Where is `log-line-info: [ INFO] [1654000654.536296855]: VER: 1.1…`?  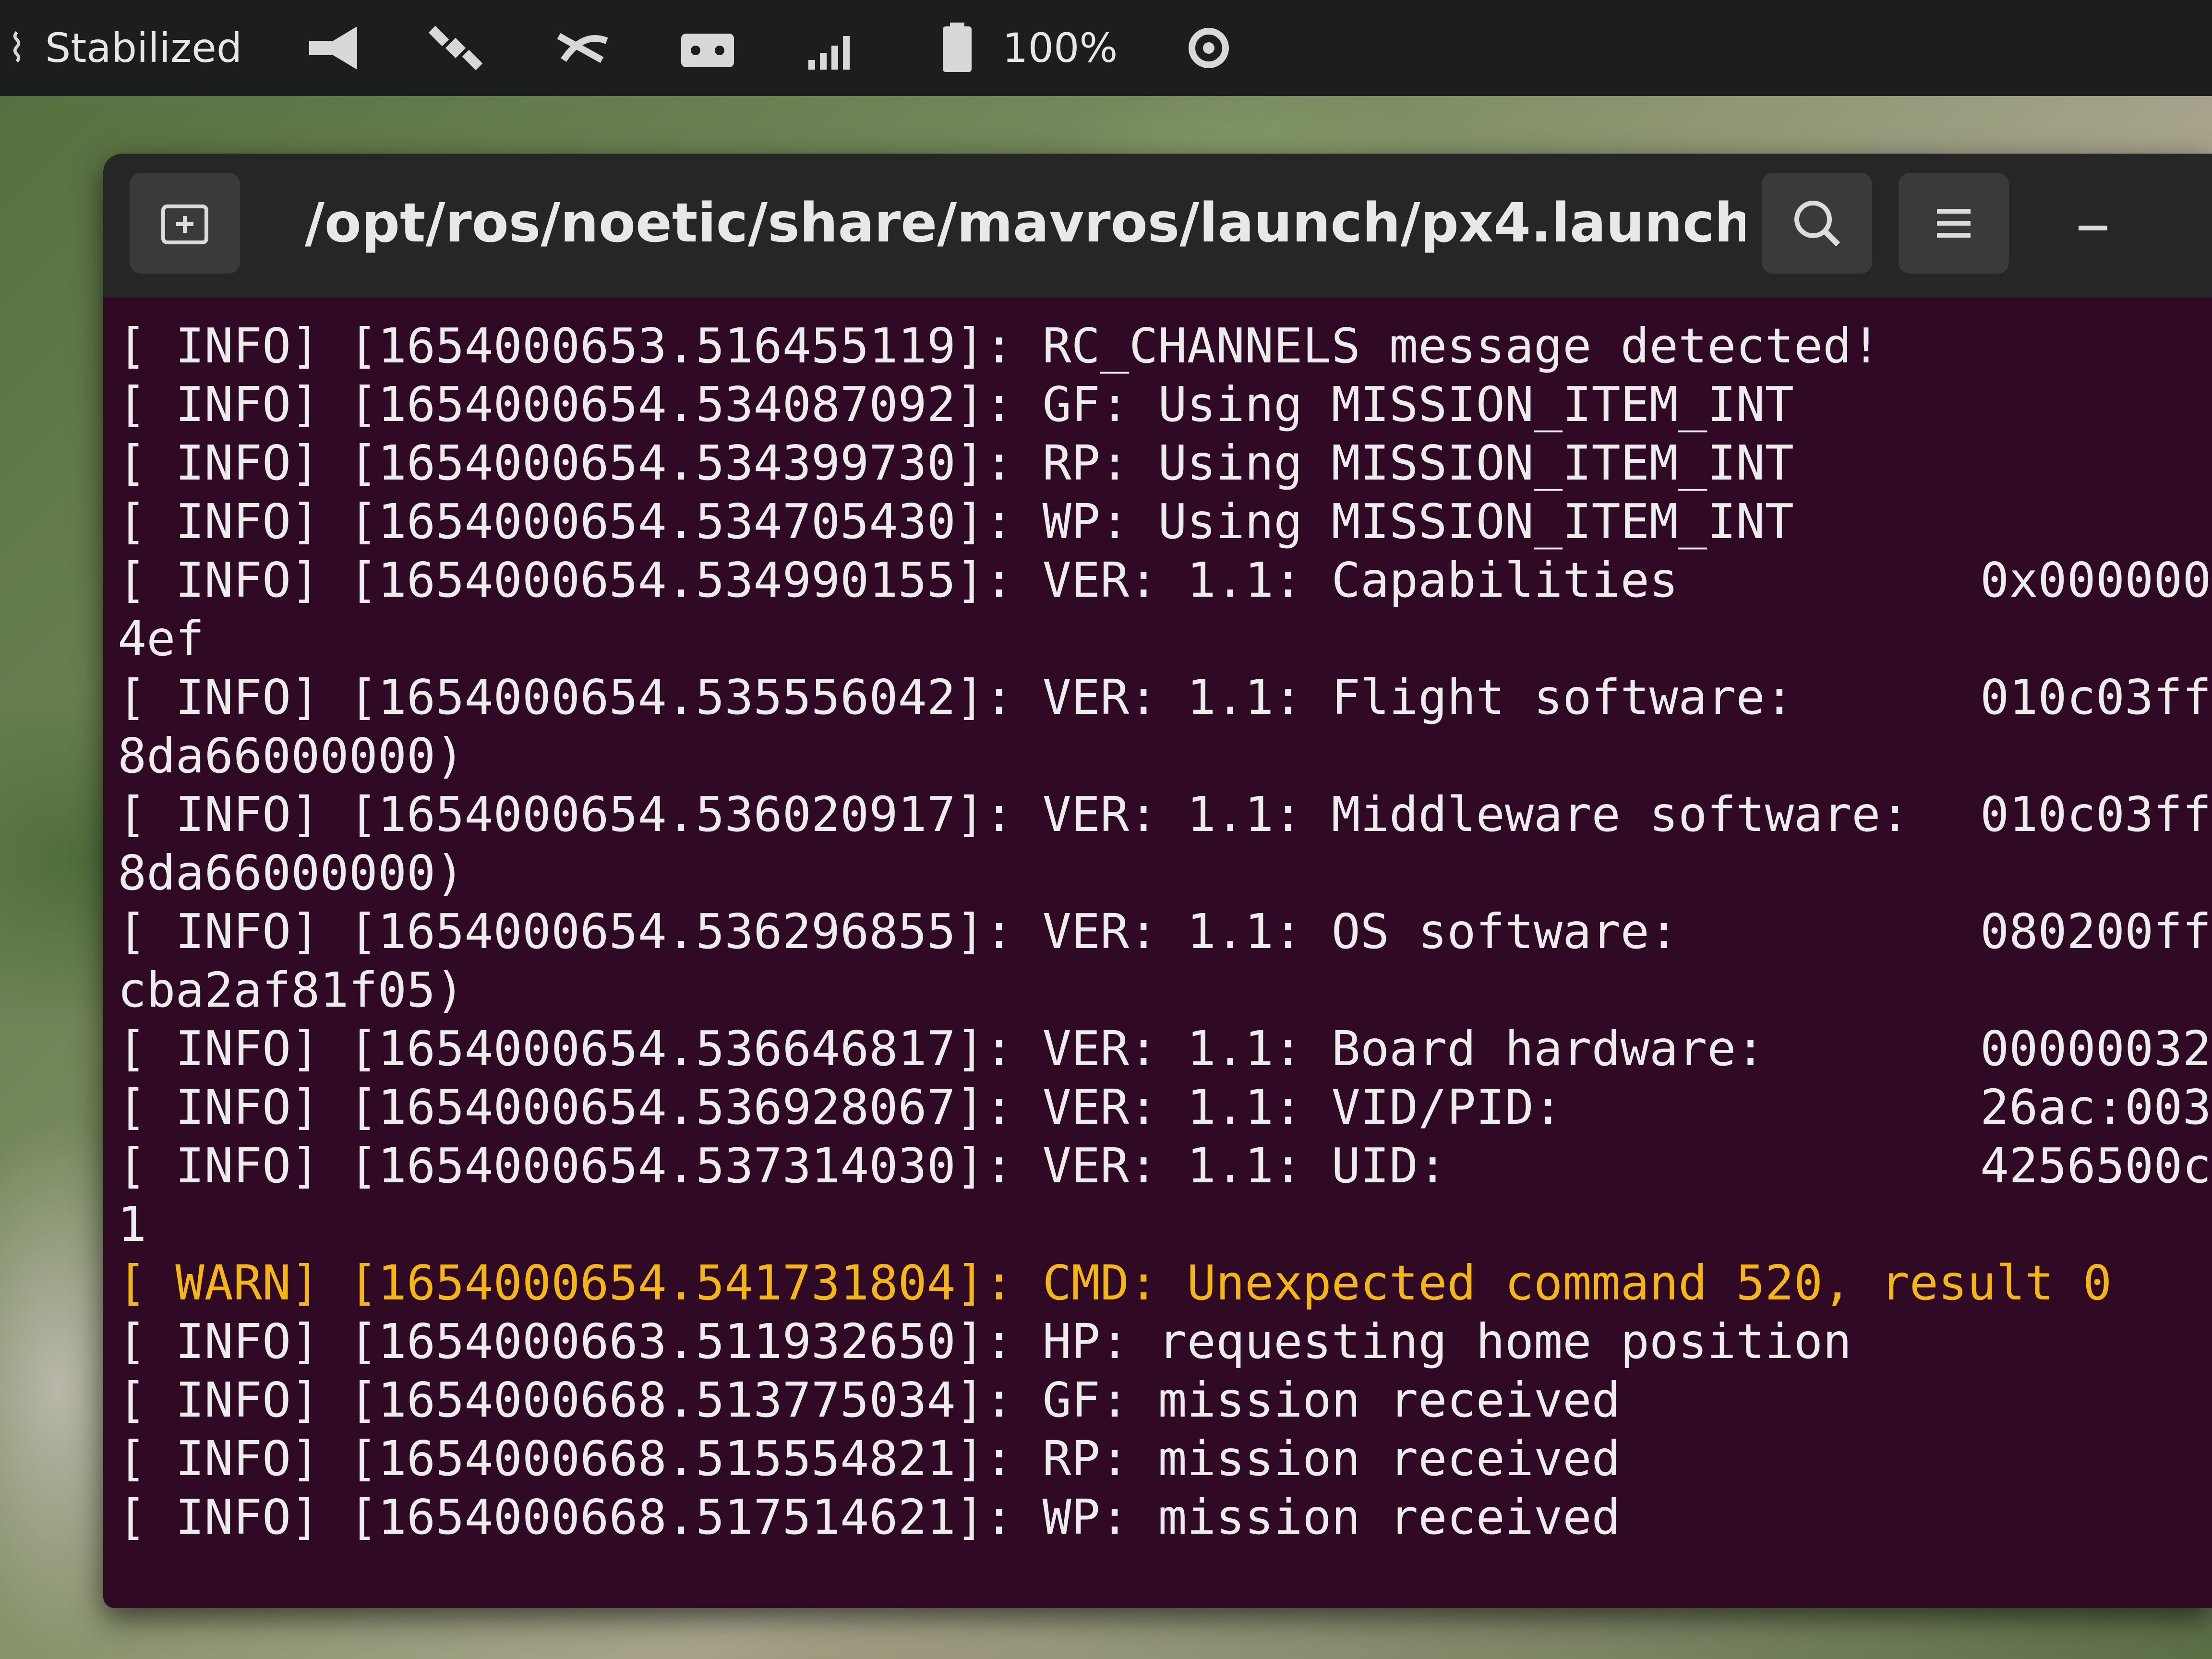
log-line-info: [ INFO] [1654000654.536296855]: VER: 1.1… is located at coordinates (1165, 931).